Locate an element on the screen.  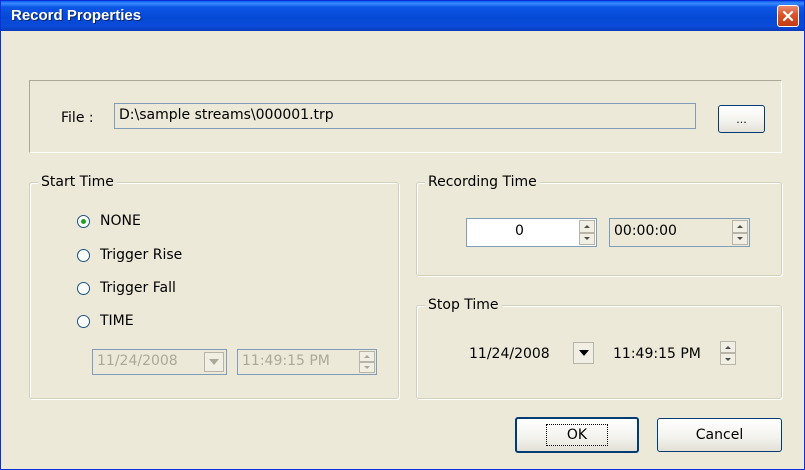
recording-duration-value: 00:00:00 is located at coordinates (645, 231).